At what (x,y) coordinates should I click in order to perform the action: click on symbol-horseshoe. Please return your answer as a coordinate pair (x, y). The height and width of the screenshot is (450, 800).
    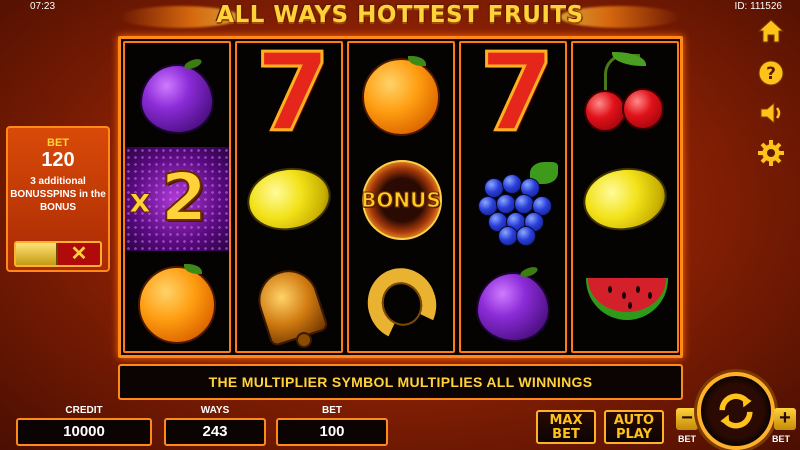
    Looking at the image, I should click on (401, 303).